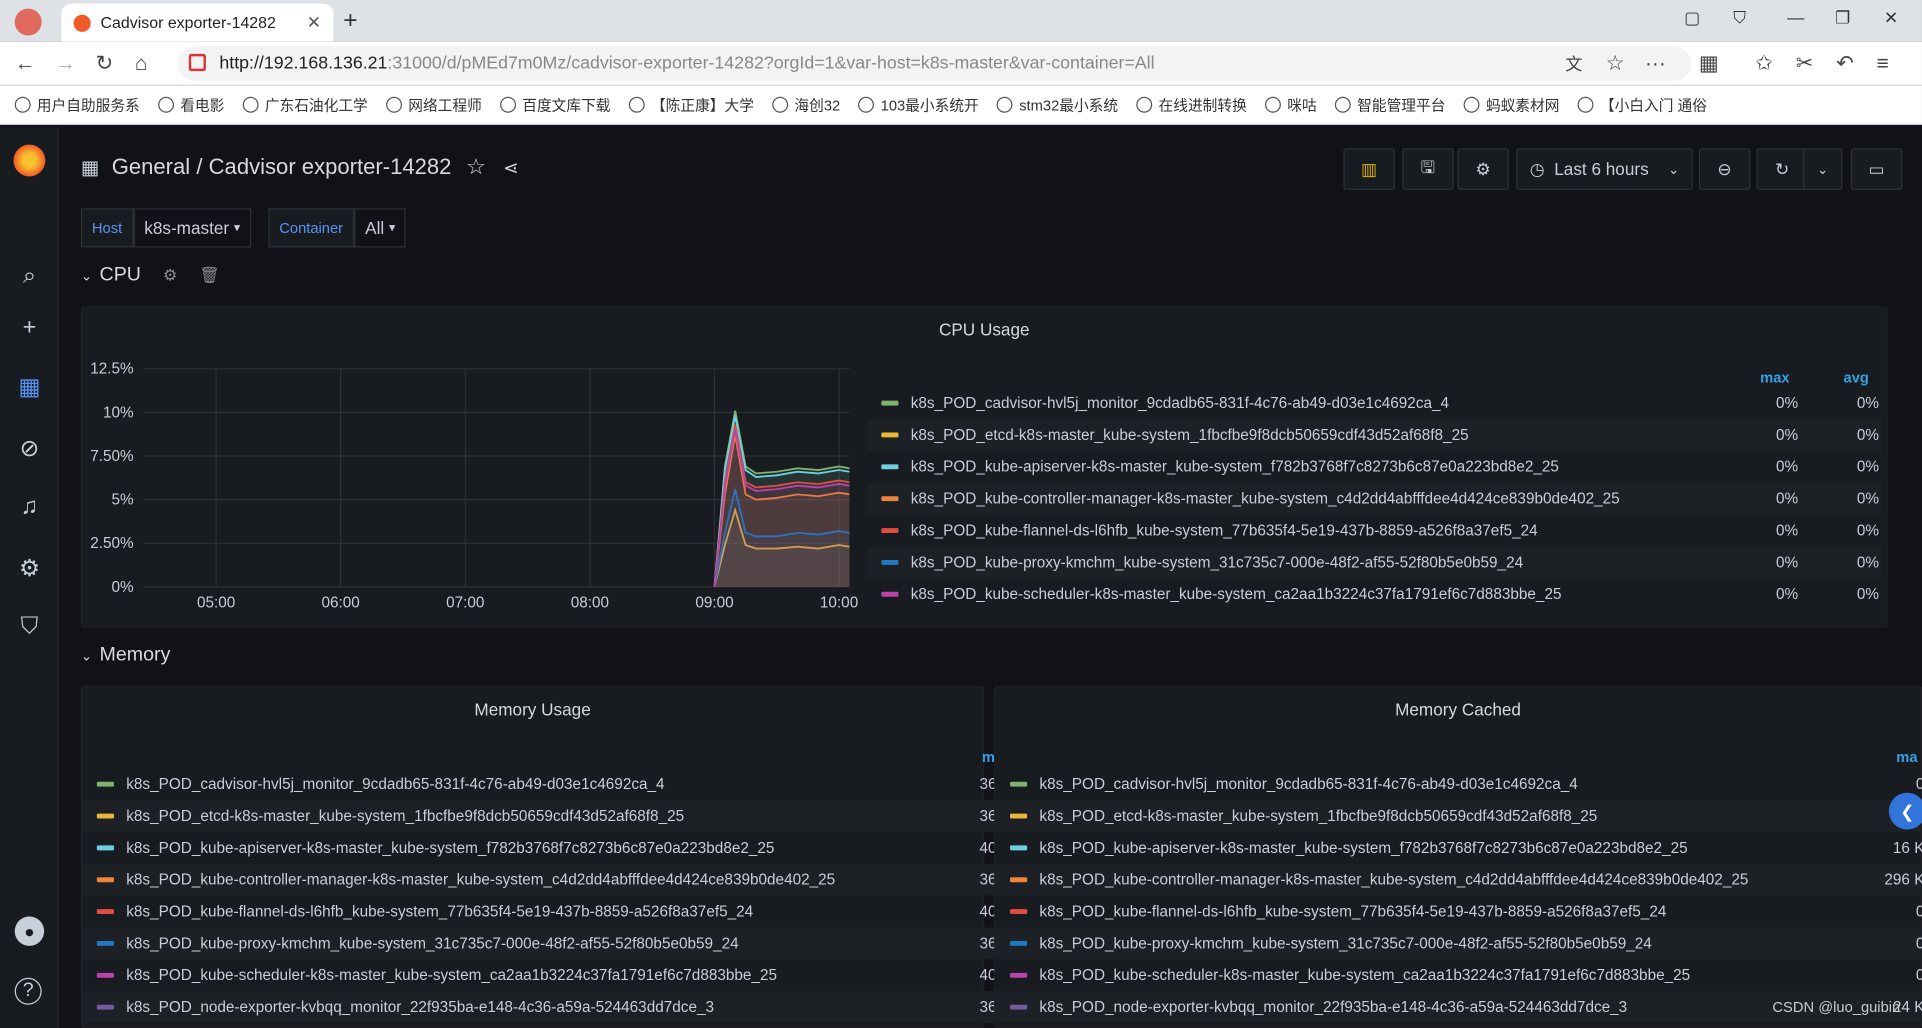 This screenshot has width=1922, height=1028. What do you see at coordinates (29, 276) in the screenshot?
I see `search-icon: ⌕` at bounding box center [29, 276].